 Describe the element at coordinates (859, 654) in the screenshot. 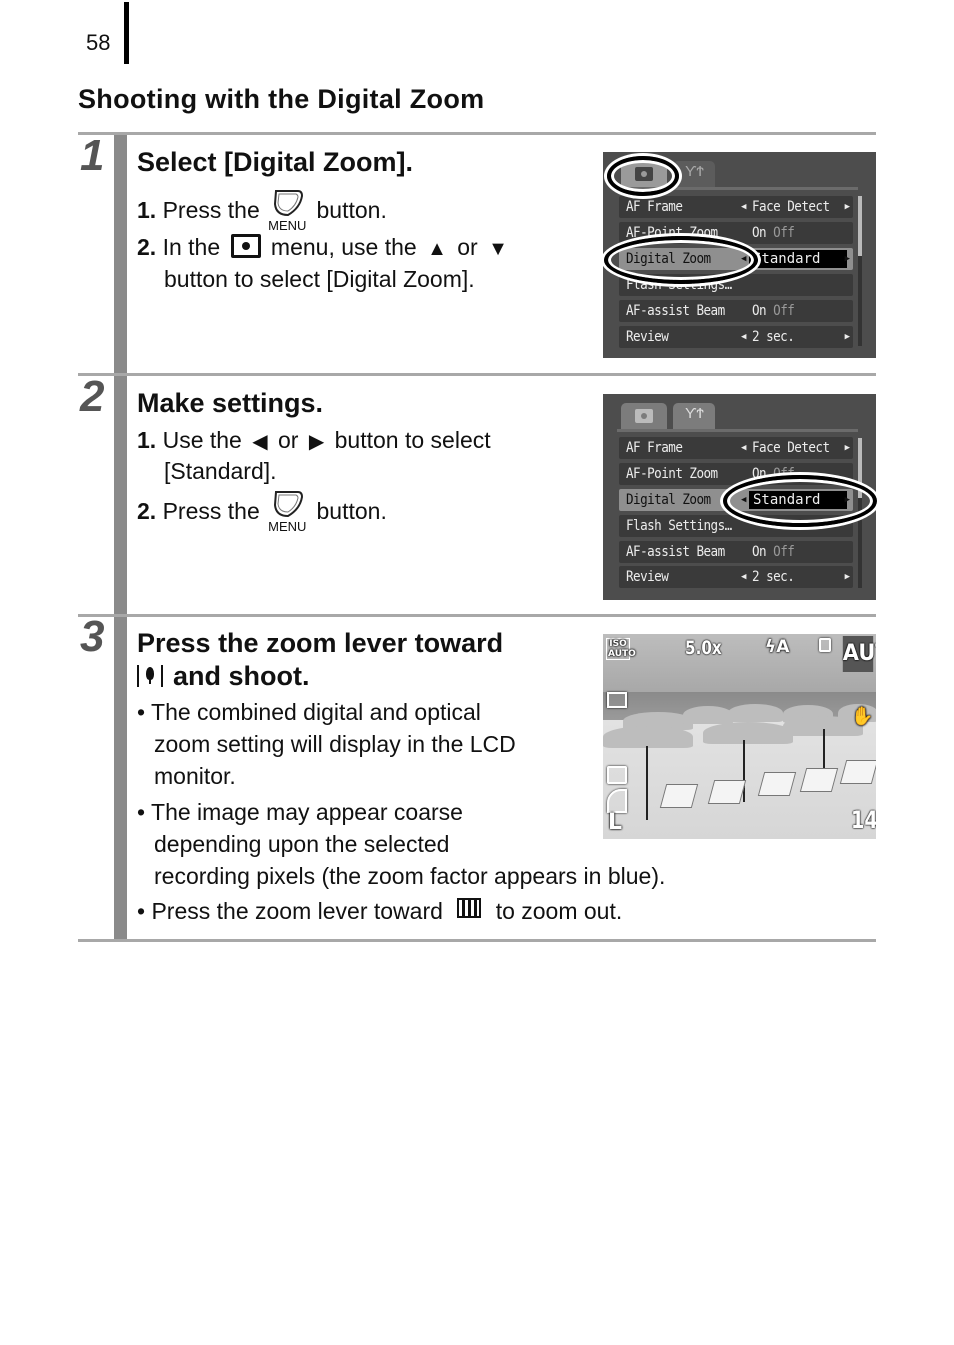

I see `shooting-mode-auto: AUTO` at that location.